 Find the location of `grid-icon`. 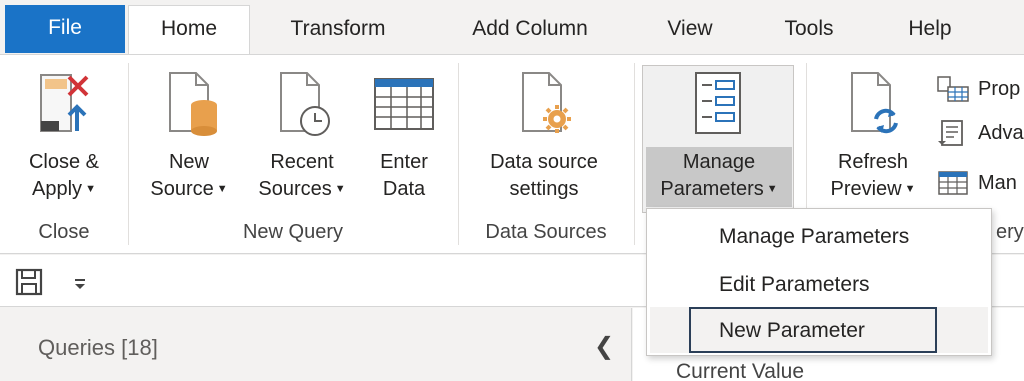

grid-icon is located at coordinates (953, 183).